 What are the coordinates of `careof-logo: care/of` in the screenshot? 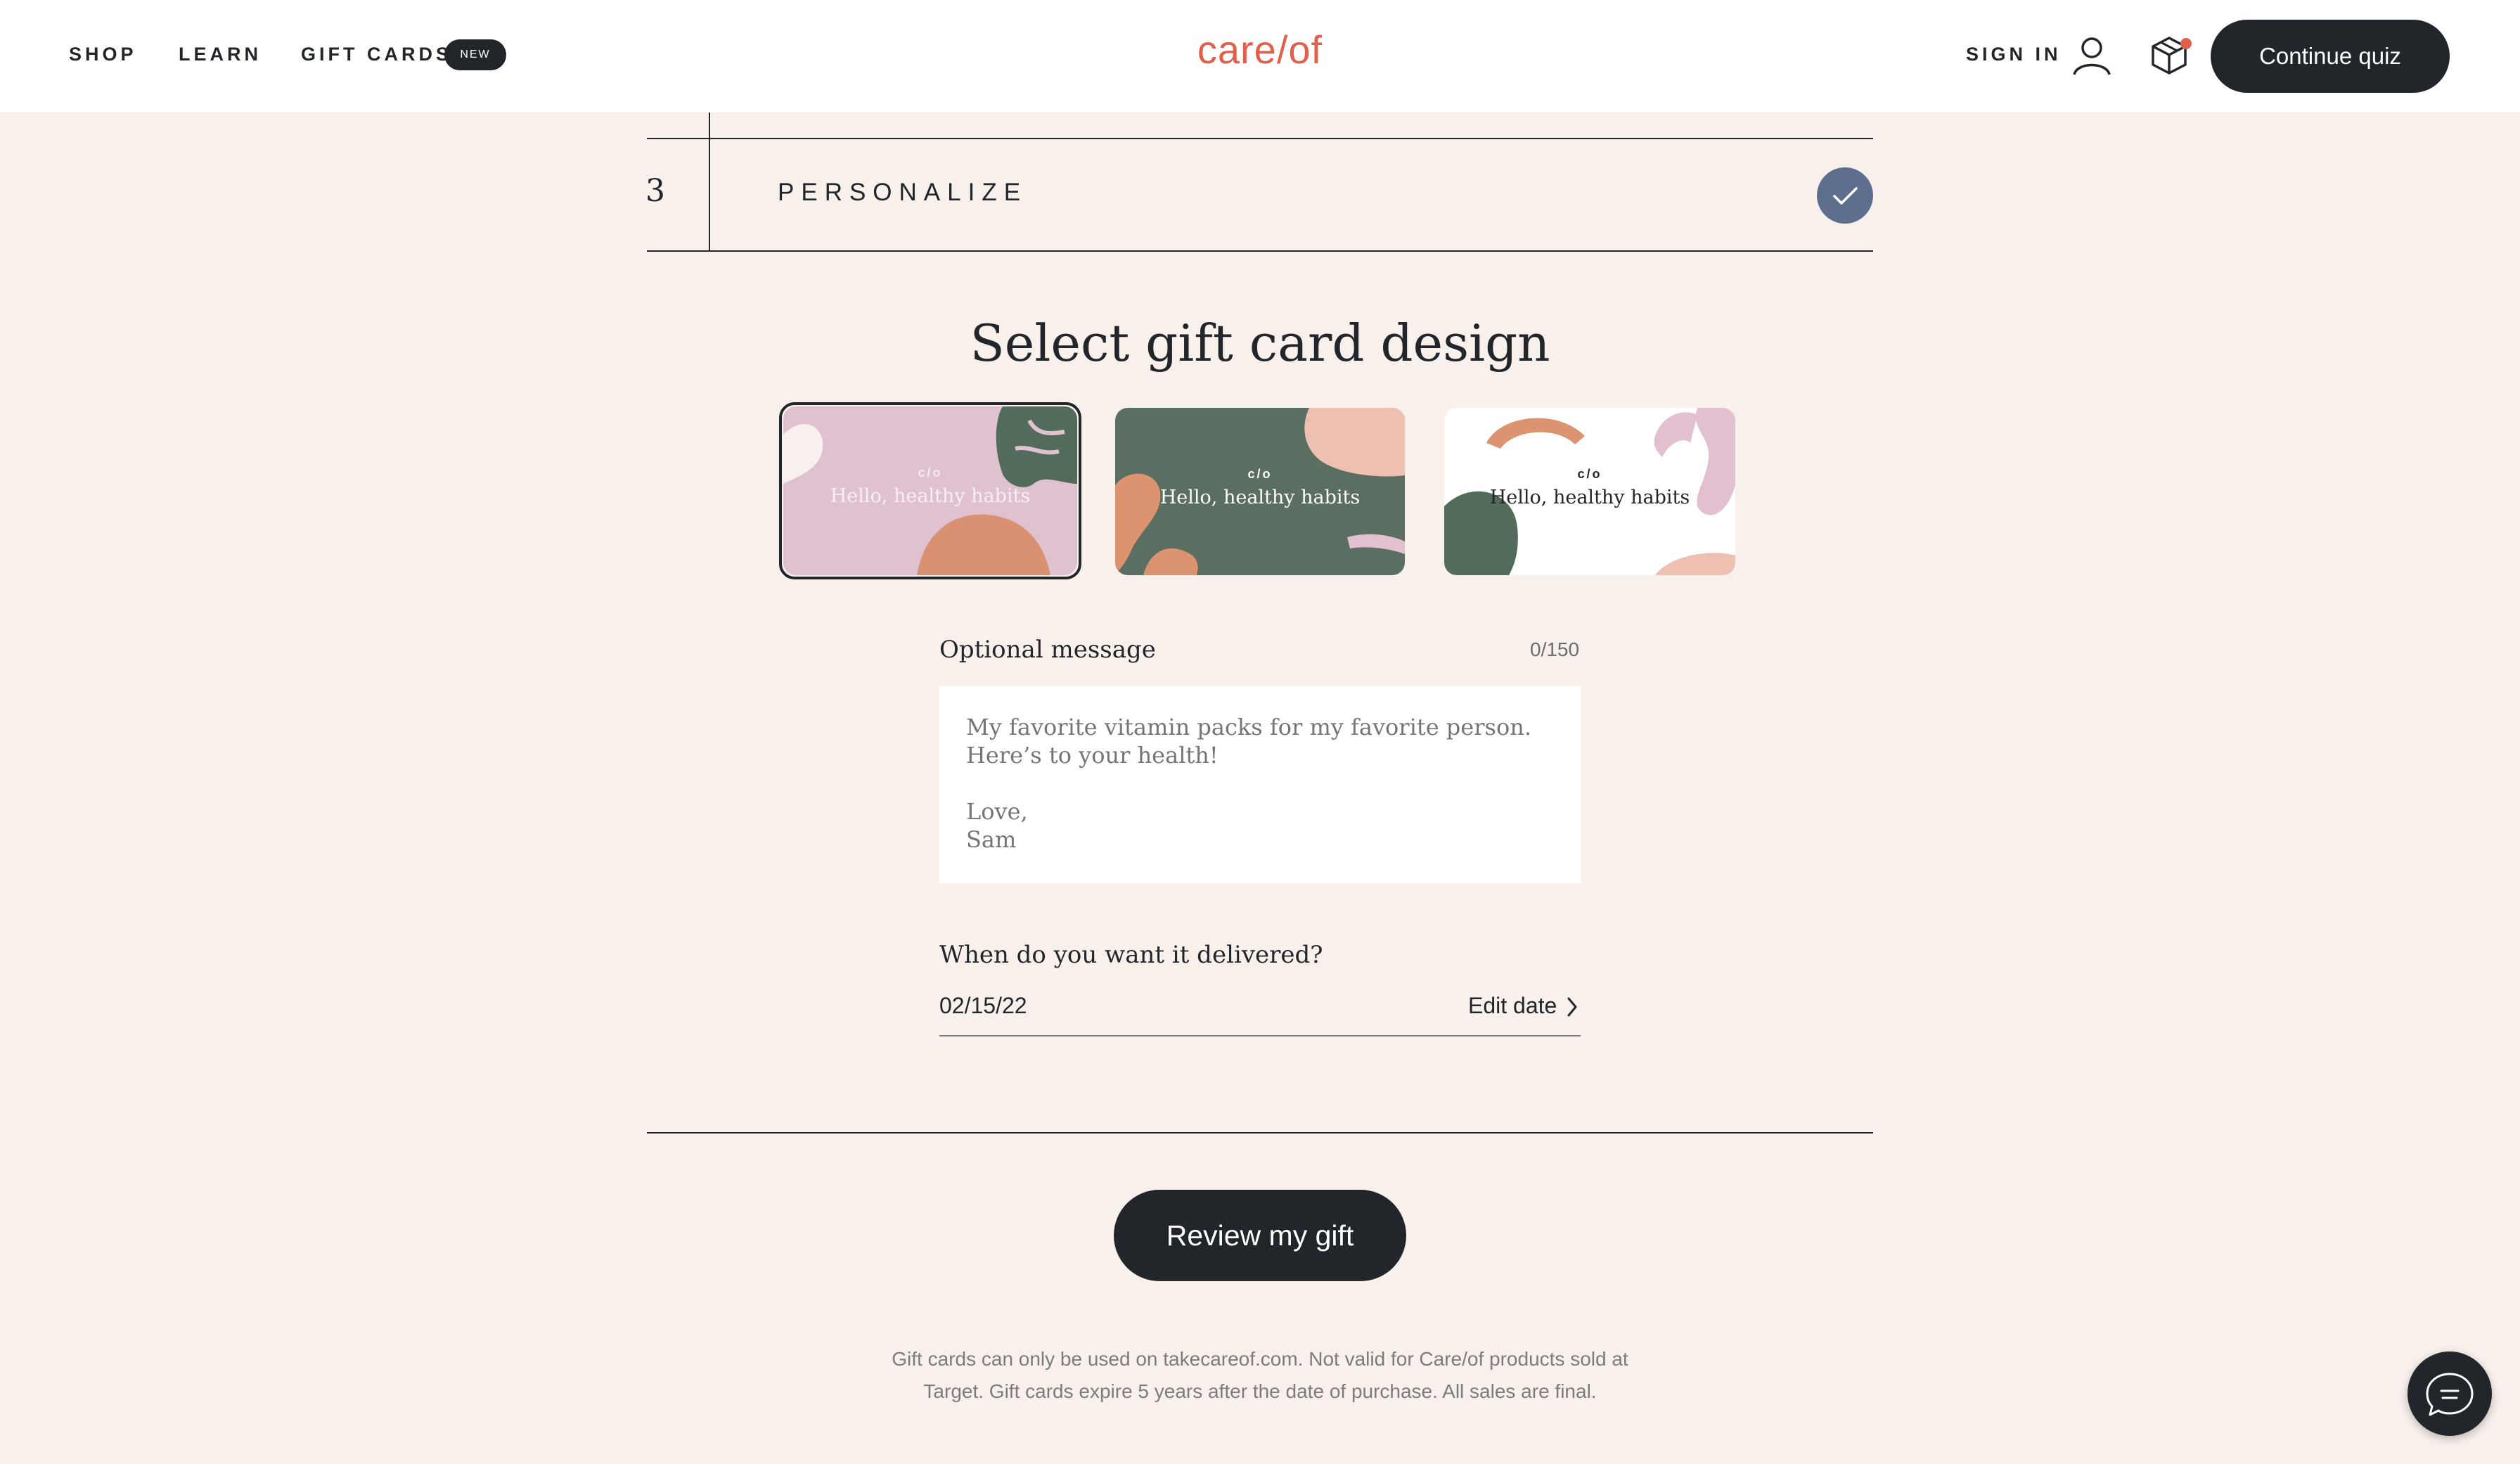 It's located at (1260, 50).